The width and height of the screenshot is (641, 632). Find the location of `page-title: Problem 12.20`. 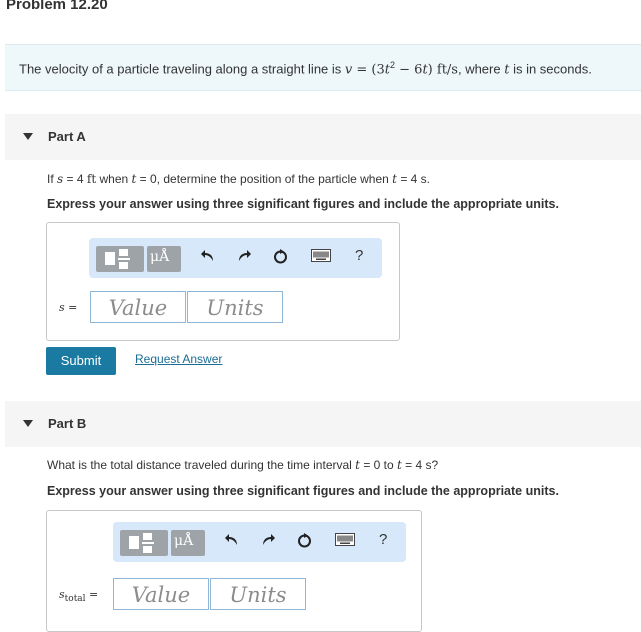

page-title: Problem 12.20 is located at coordinates (57, 6).